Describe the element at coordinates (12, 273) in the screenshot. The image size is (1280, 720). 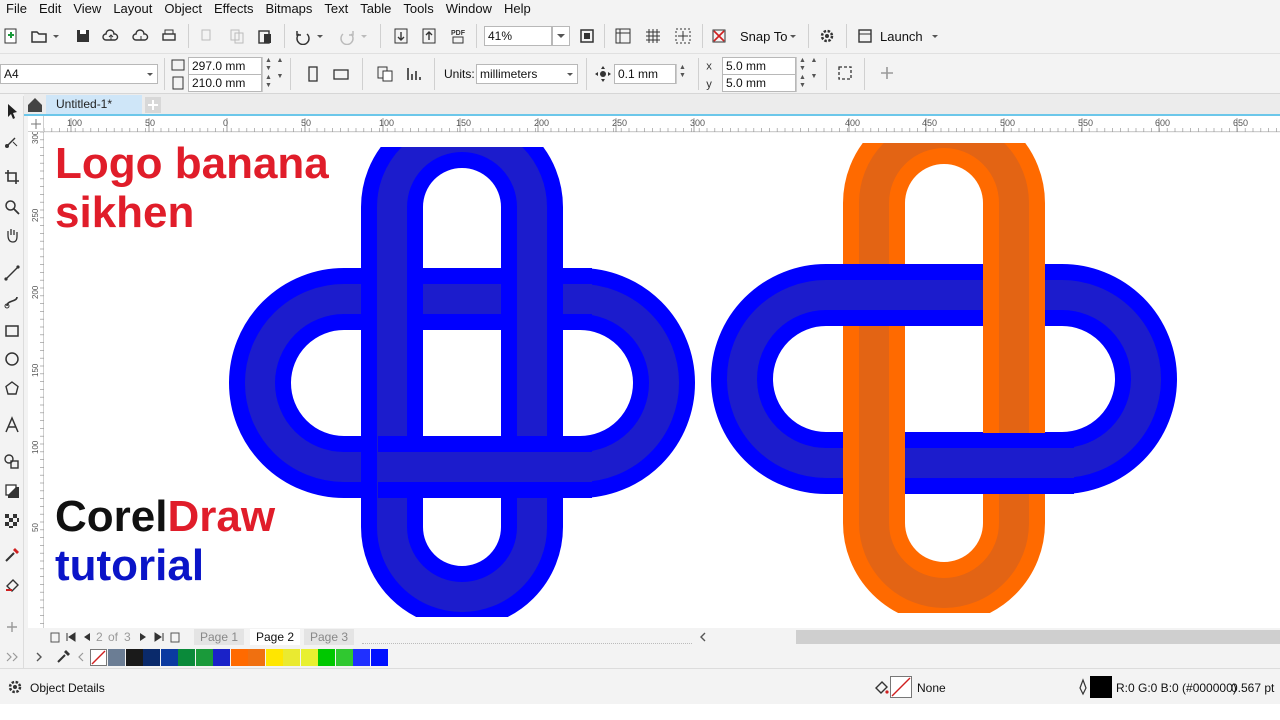
I see `freehand-tool-icon` at that location.